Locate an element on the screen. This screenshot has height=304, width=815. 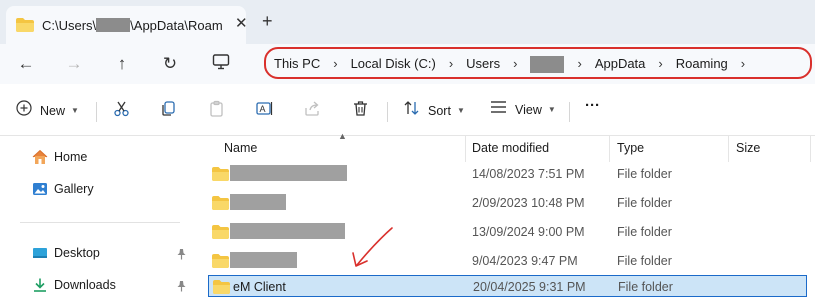
desktop-icon is located at coordinates (40, 253).